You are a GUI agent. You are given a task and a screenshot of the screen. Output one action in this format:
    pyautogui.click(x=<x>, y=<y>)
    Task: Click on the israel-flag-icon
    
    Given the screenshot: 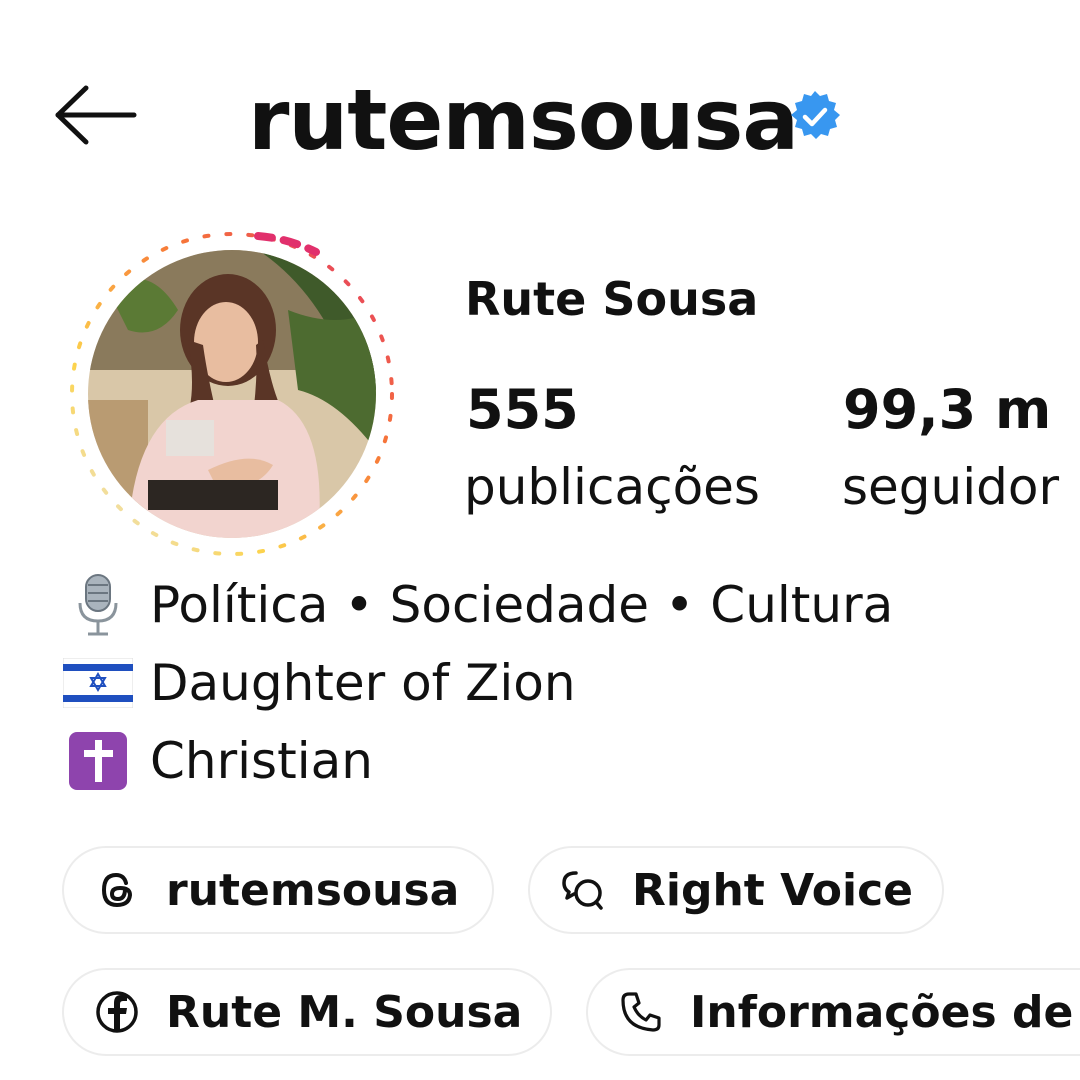 What is the action you would take?
    pyautogui.click(x=98, y=683)
    